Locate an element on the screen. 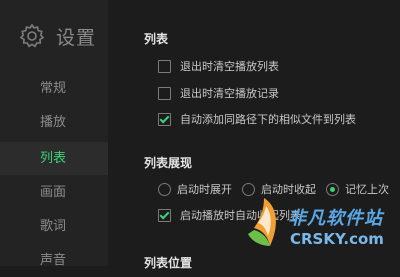 The width and height of the screenshot is (400, 277). option-auto-add-similar-files: 自动添加同路径下的相似文件到列表 is located at coordinates (257, 119).